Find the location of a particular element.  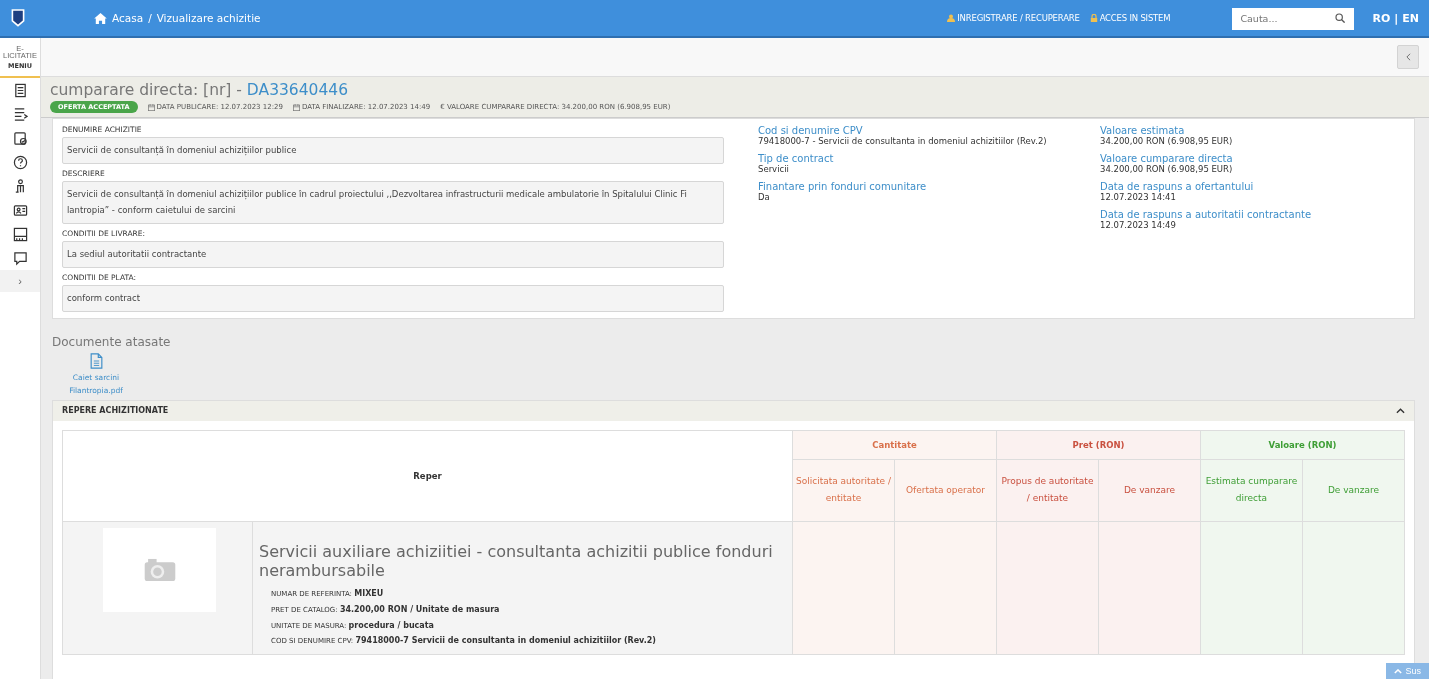

column-header: Estimata cumparare directa is located at coordinates (1251, 490).